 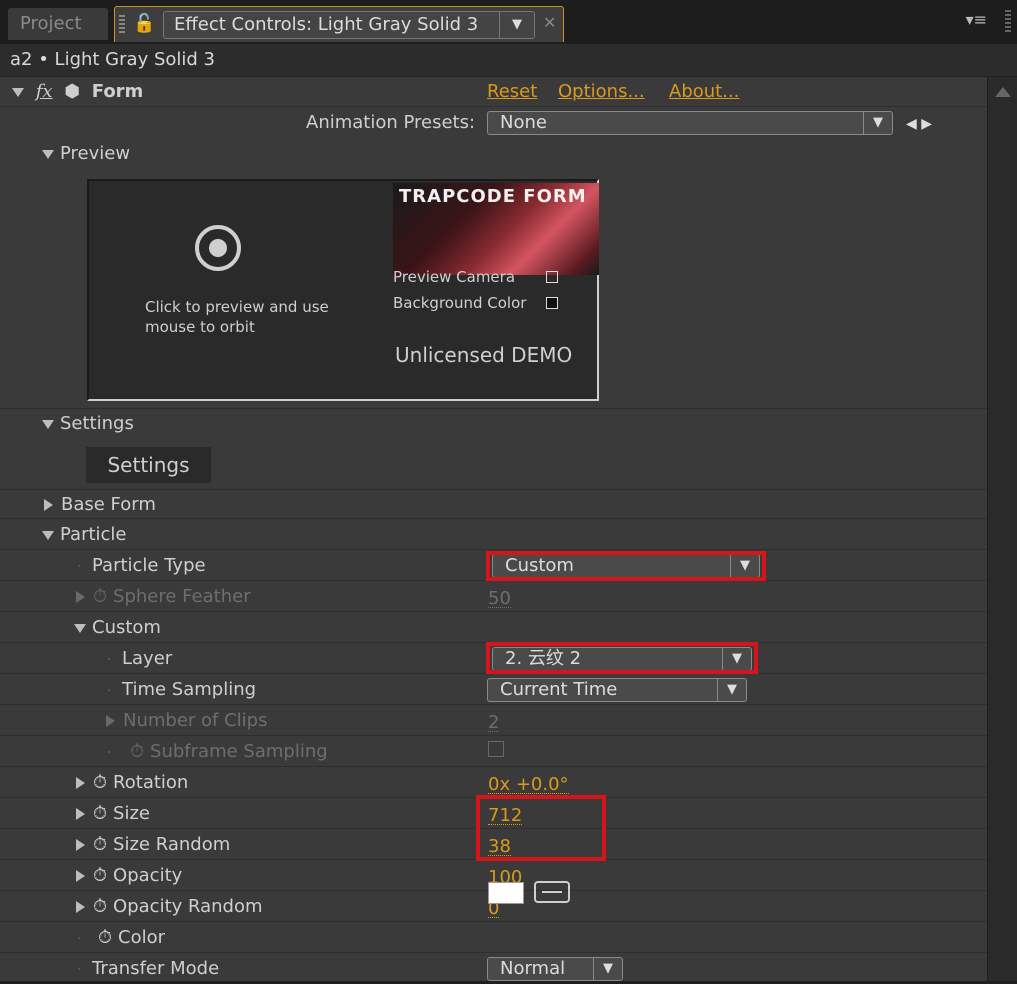 I want to click on preview-camera-label: Preview Camera, so click(x=454, y=277).